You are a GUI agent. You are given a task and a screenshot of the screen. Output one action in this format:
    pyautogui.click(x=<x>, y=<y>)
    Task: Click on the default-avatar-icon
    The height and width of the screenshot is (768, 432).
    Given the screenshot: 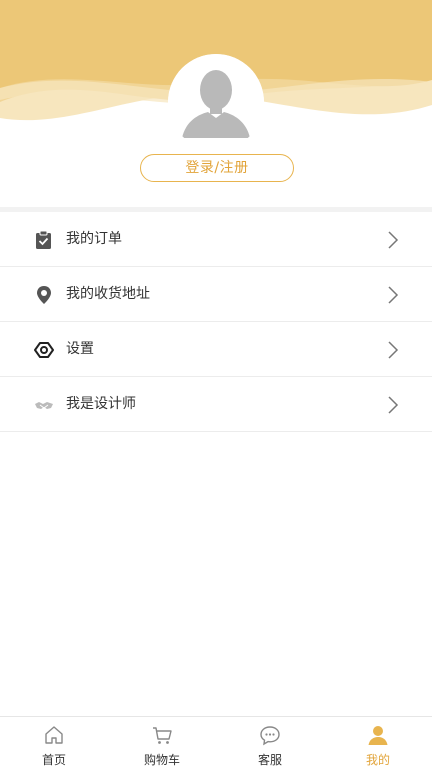 What is the action you would take?
    pyautogui.click(x=216, y=102)
    